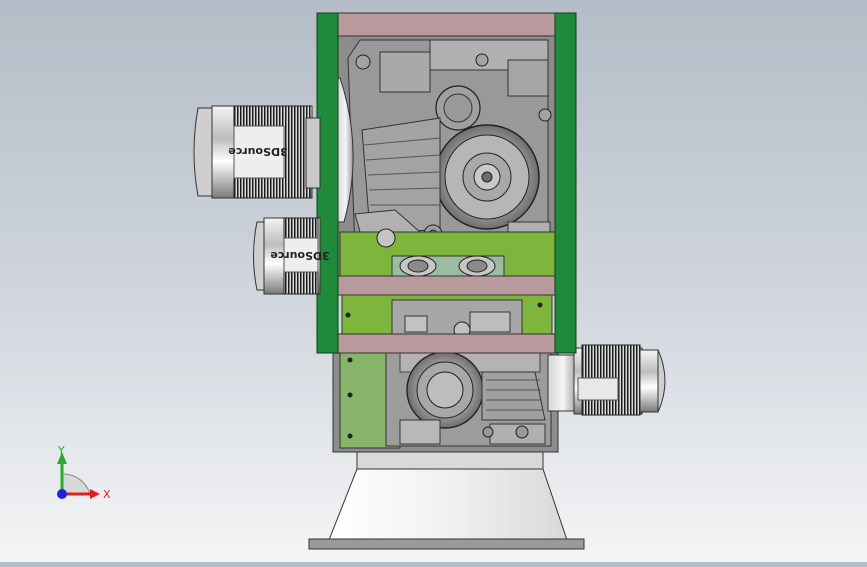  What do you see at coordinates (76, 484) in the screenshot?
I see `triad-arc` at bounding box center [76, 484].